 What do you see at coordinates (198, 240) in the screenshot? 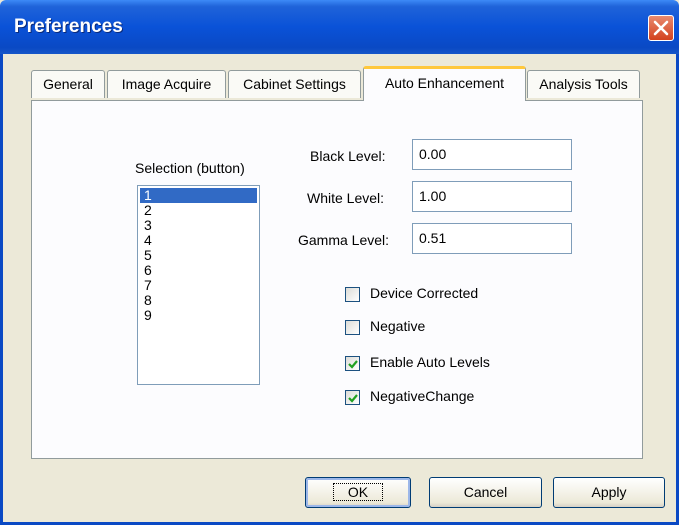
I see `list-item: 4` at bounding box center [198, 240].